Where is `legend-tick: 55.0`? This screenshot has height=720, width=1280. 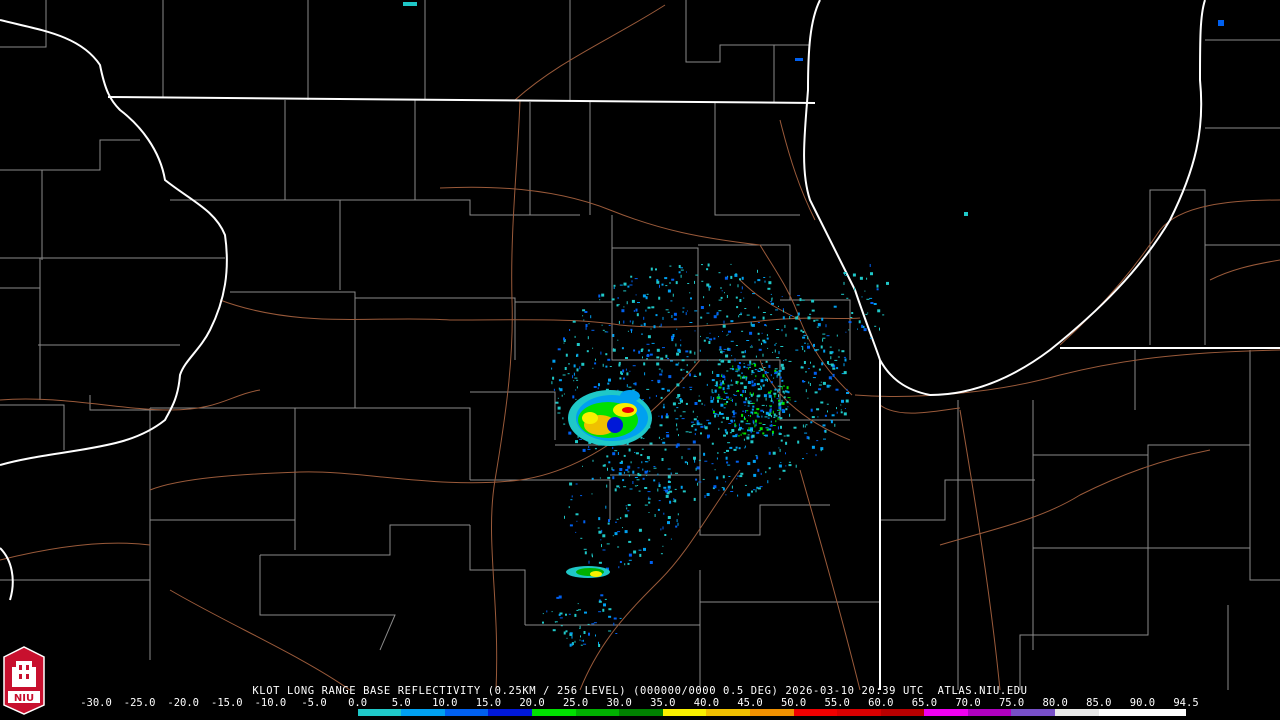
legend-tick: 55.0 is located at coordinates (837, 703).